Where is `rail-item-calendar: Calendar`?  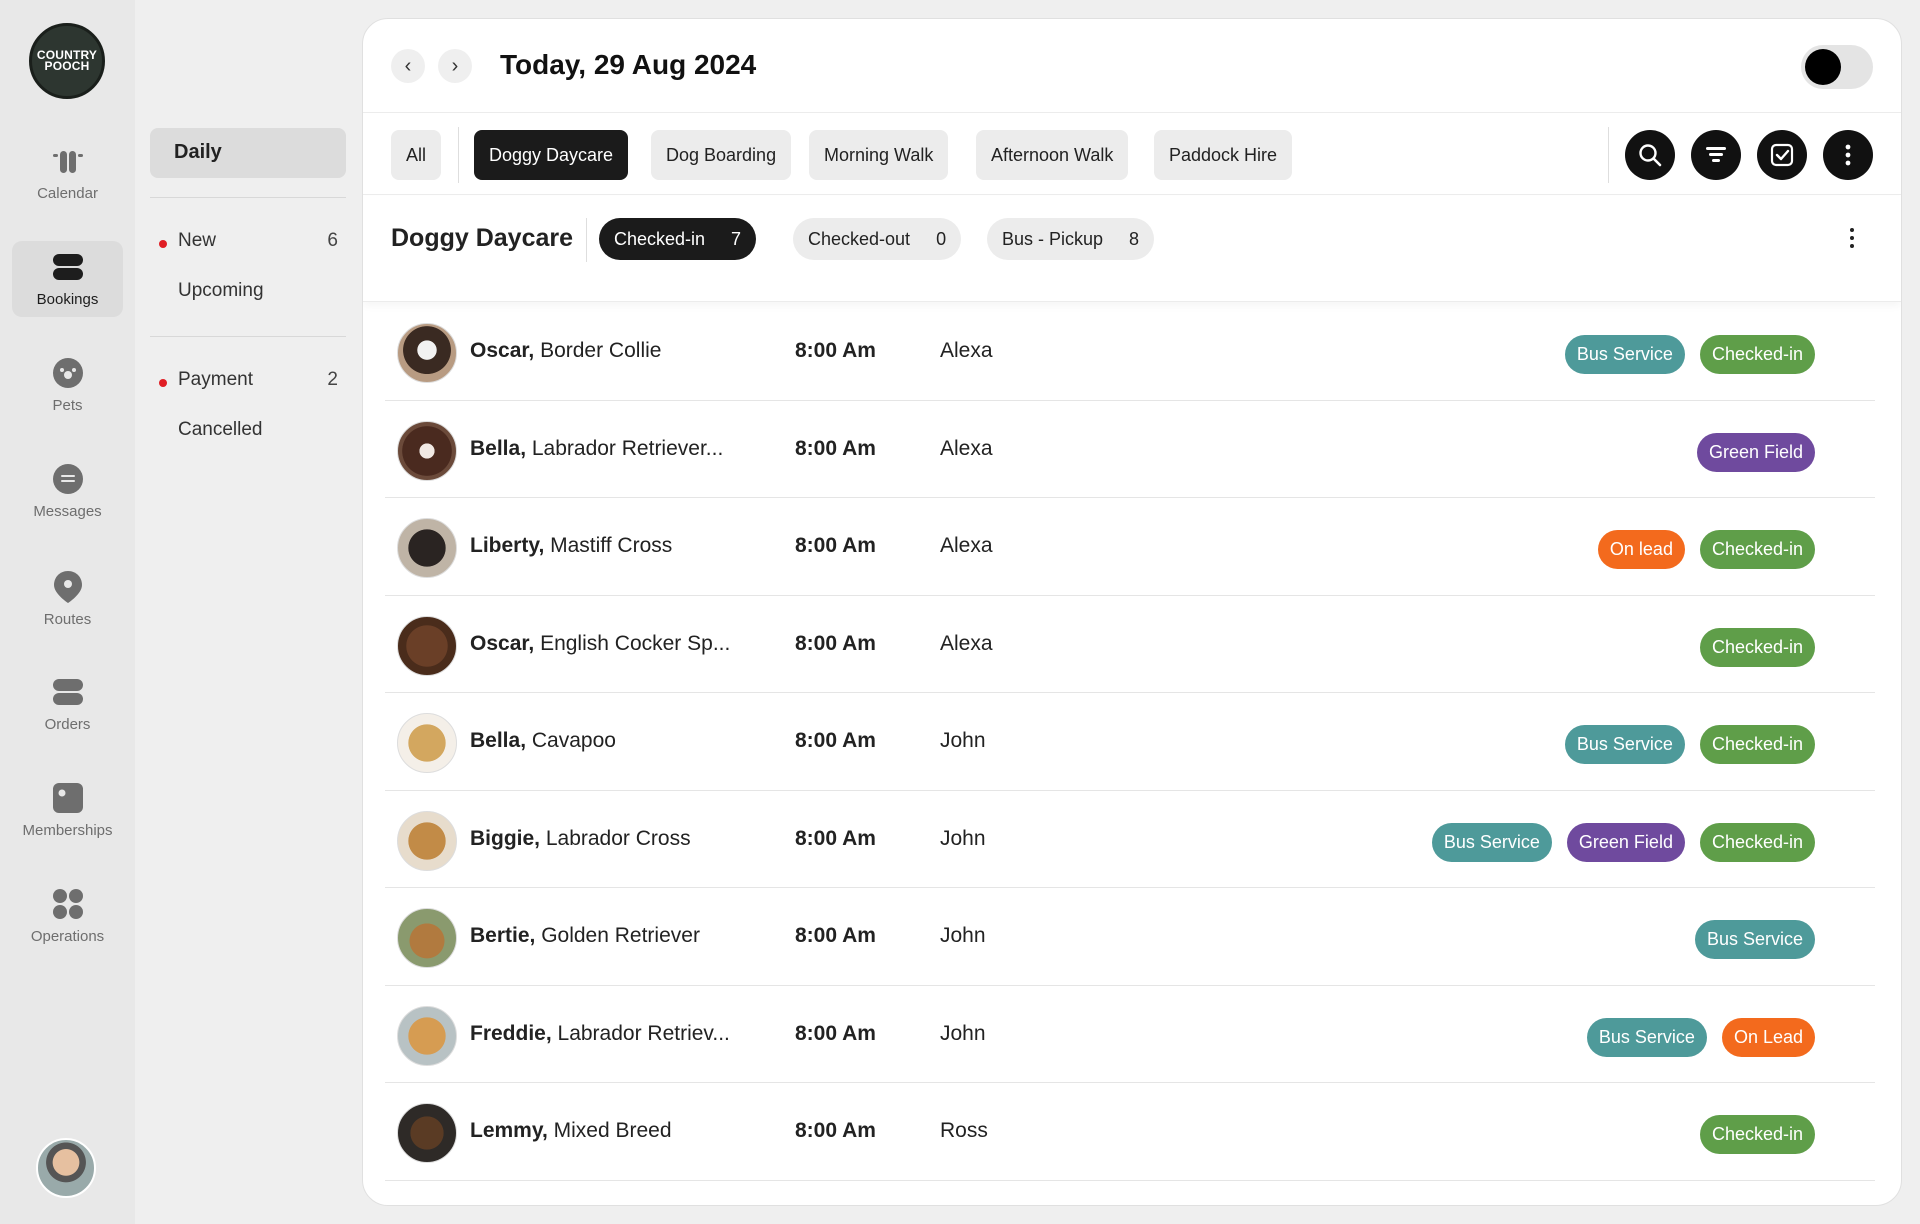 rail-item-calendar: Calendar is located at coordinates (67, 173).